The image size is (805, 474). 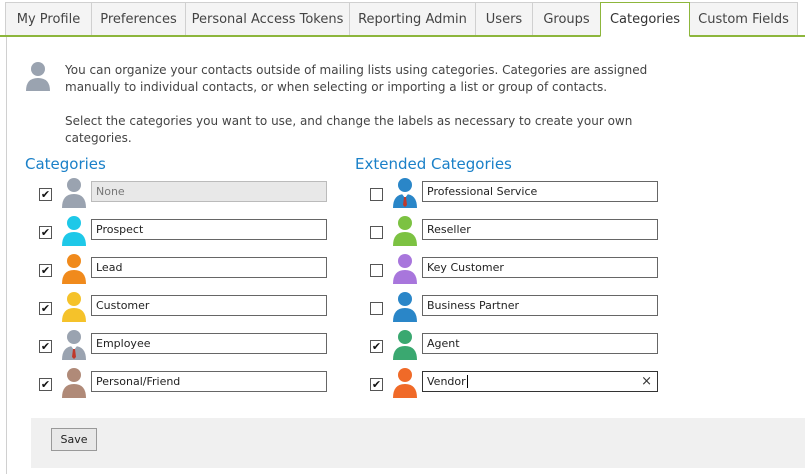 I want to click on tab-label: Reporting Admin, so click(x=412, y=19).